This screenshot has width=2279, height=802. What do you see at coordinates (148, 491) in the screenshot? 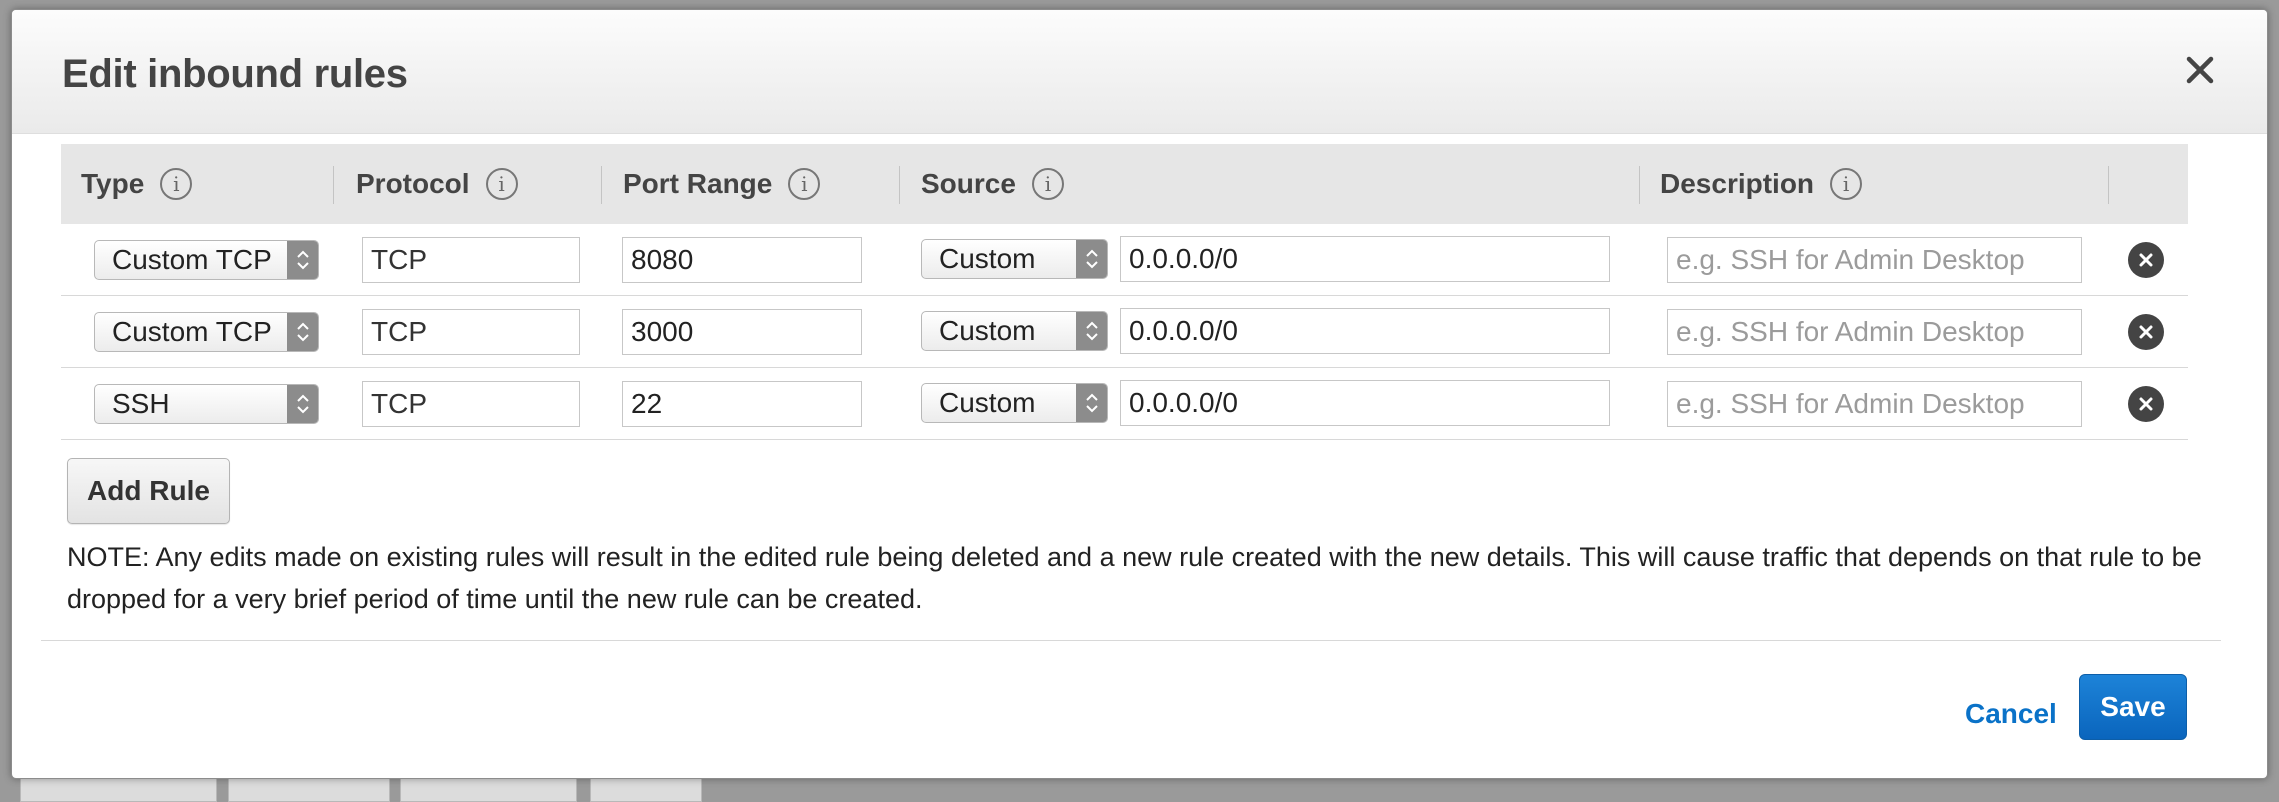
I see `add-rule-button: Add Rule` at bounding box center [148, 491].